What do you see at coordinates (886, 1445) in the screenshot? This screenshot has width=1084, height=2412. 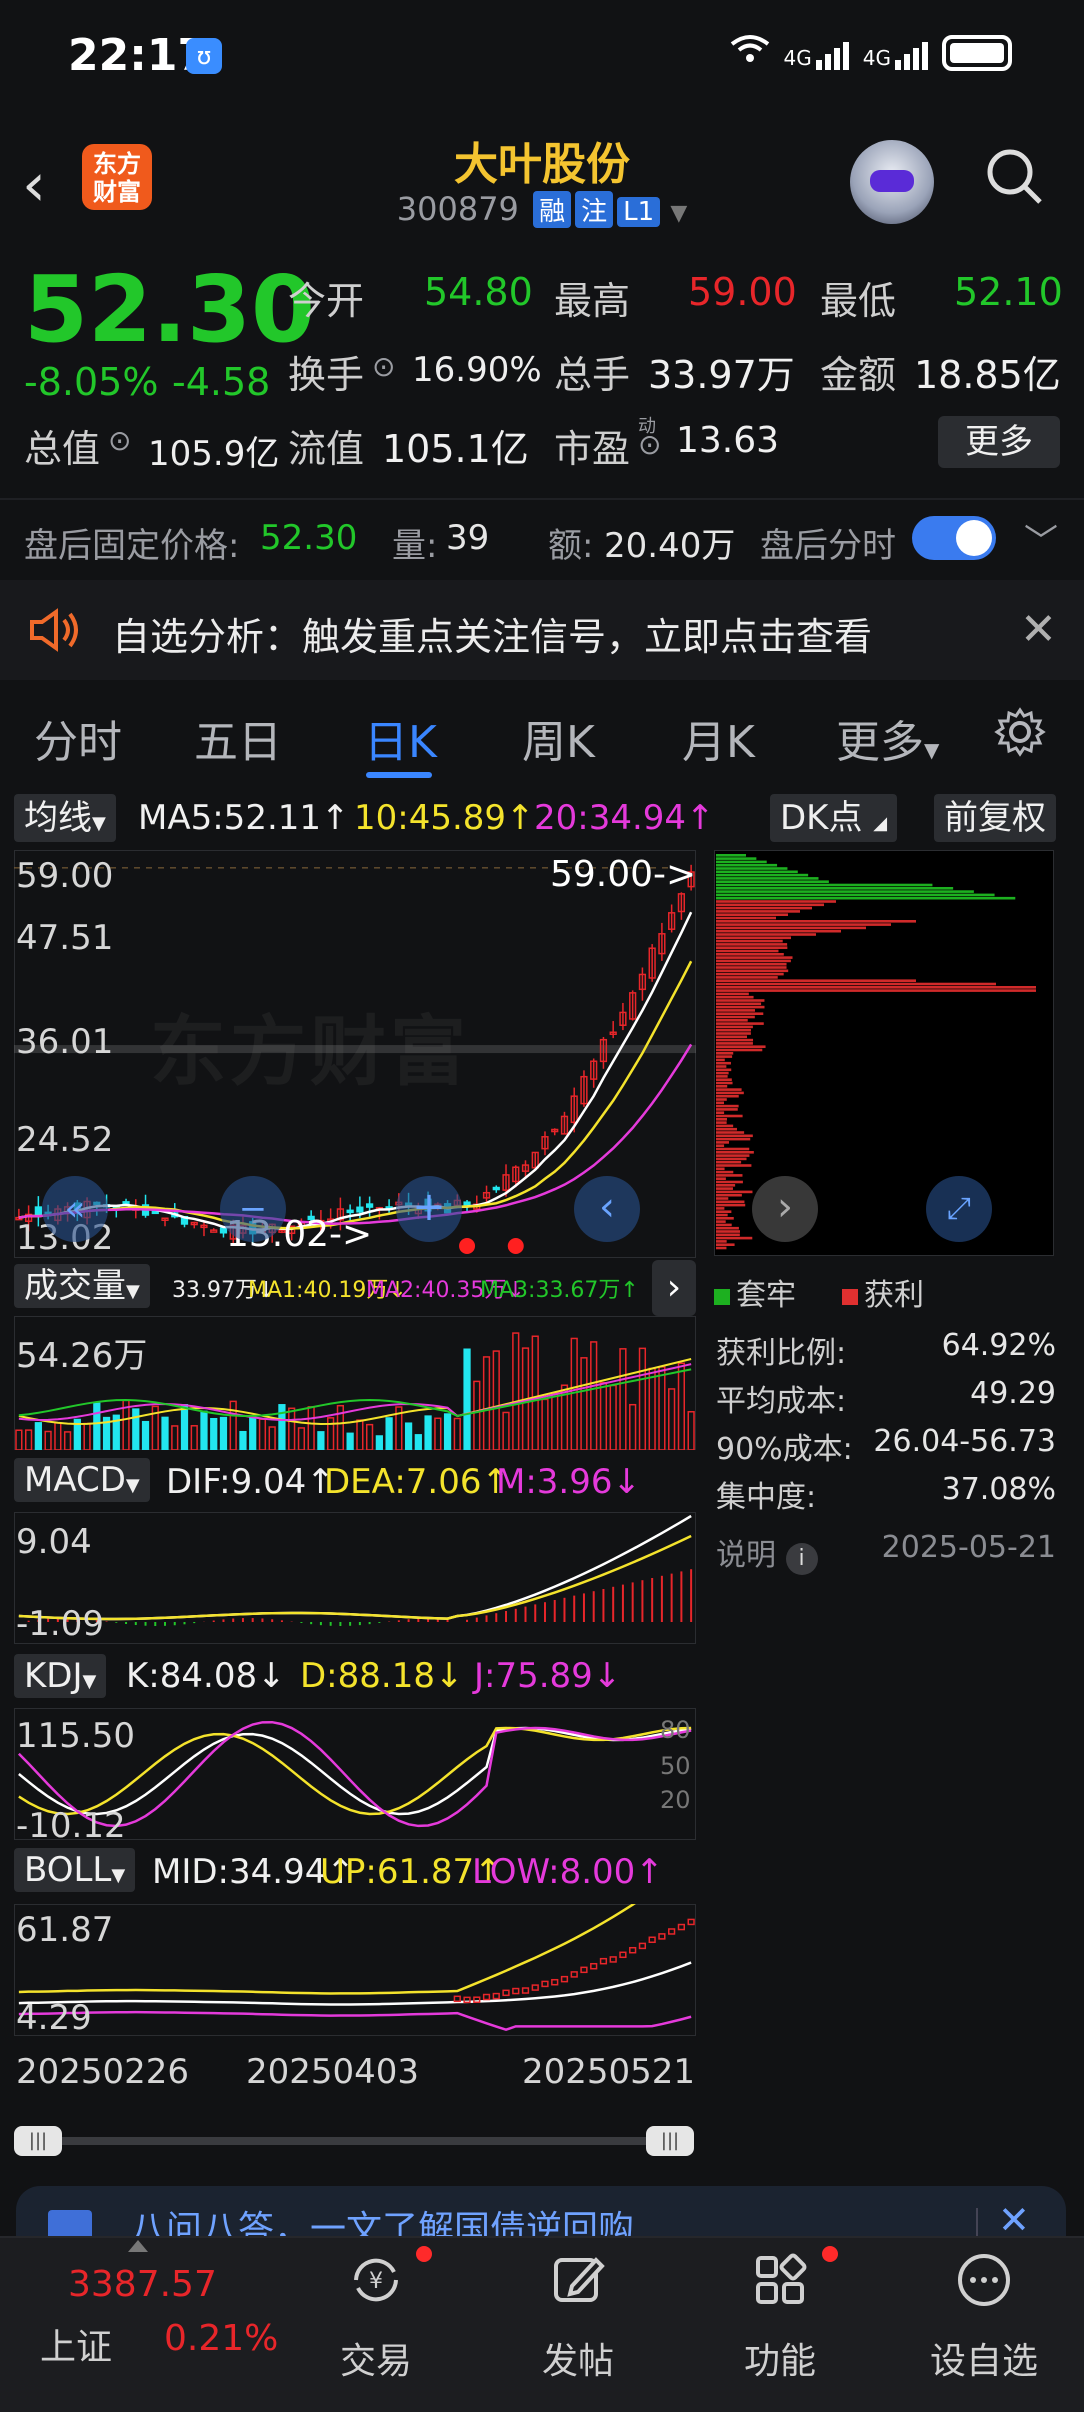 I see `chip-stat-row: 90%成本: 26.04-56.73` at bounding box center [886, 1445].